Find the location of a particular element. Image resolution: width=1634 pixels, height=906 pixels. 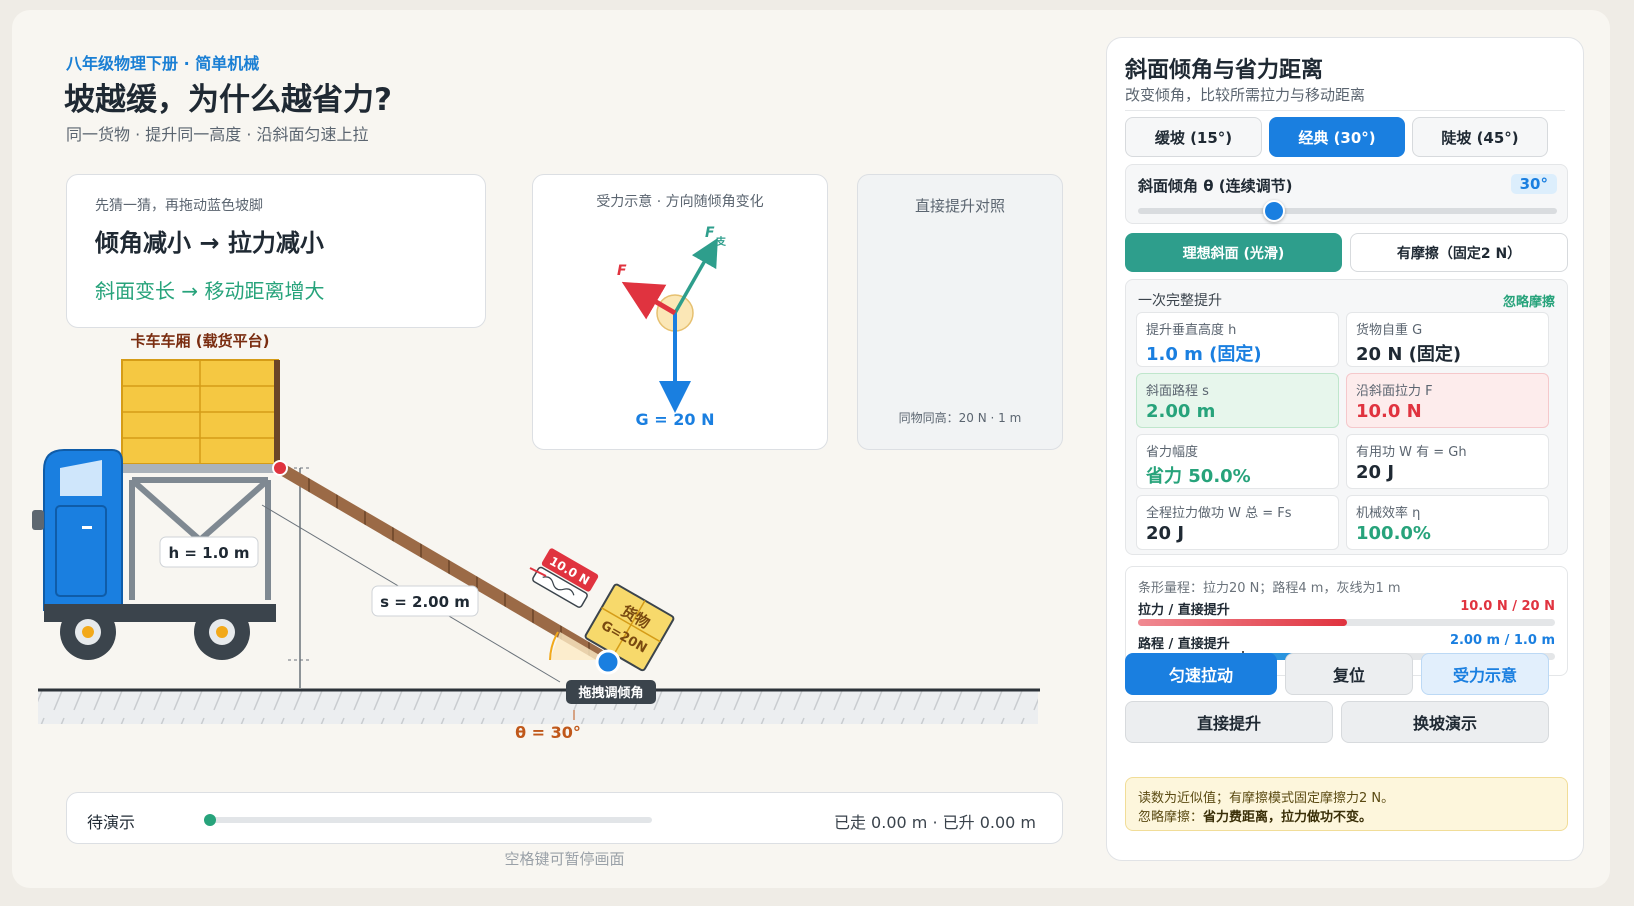

panel-title: 斜面倾角与省力距离 is located at coordinates (1224, 70).